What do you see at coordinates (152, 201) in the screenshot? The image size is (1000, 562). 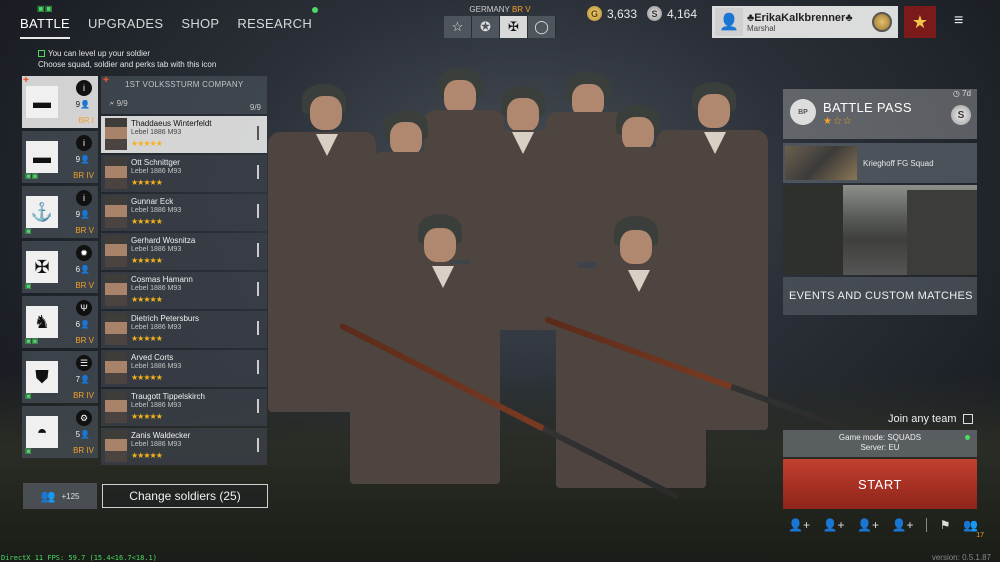 I see `soldier-name: Gunnar Eck` at bounding box center [152, 201].